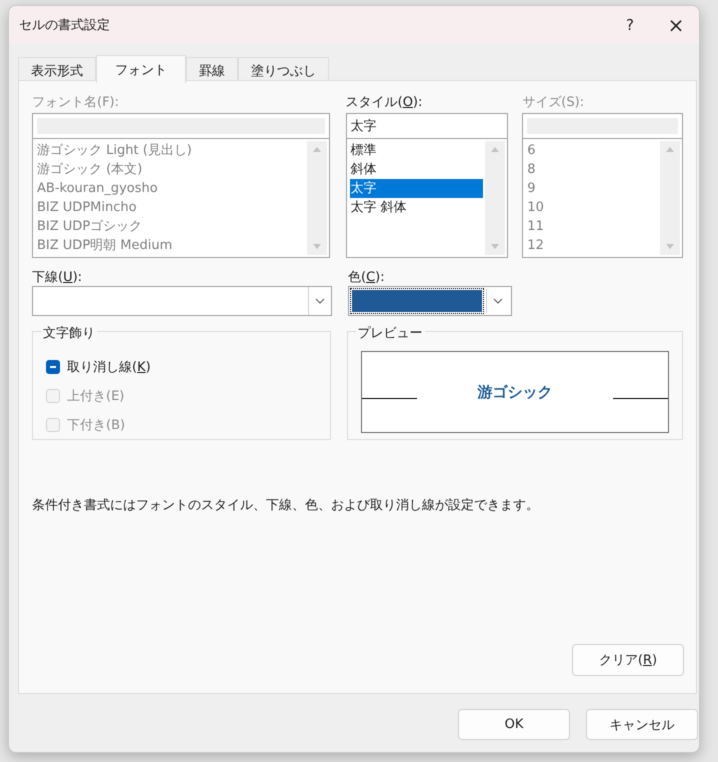 Image resolution: width=718 pixels, height=762 pixels. Describe the element at coordinates (182, 301) in the screenshot. I see `underline-dropdown` at that location.